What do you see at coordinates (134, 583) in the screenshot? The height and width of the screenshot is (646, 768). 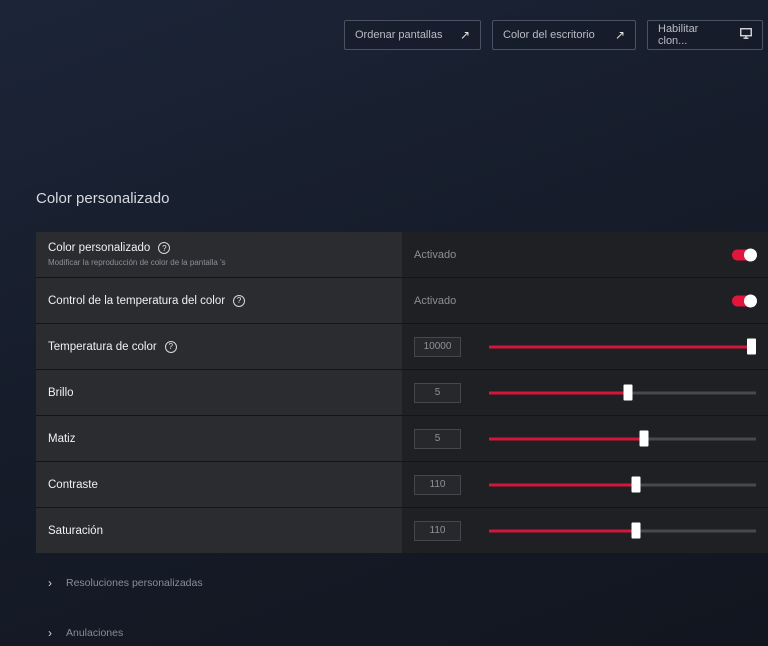 I see `expander-label: Resoluciones personalizadas` at bounding box center [134, 583].